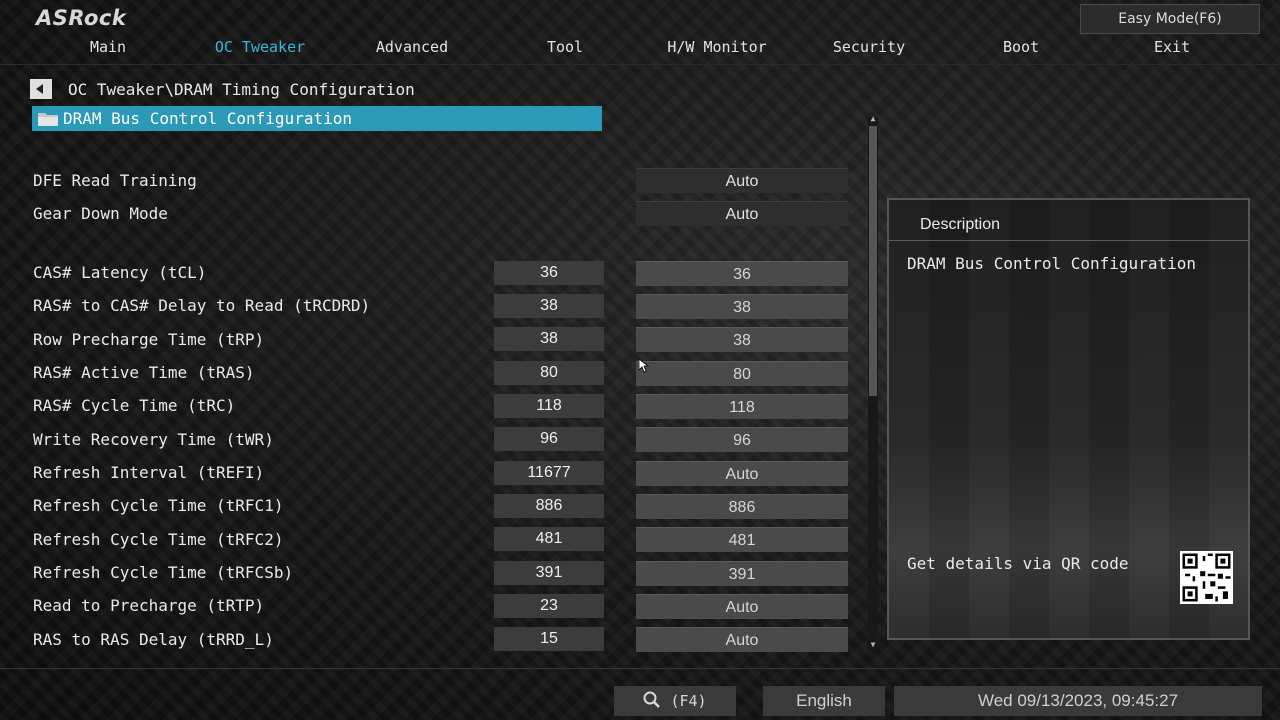 This screenshot has height=720, width=1280. What do you see at coordinates (873, 119) in the screenshot?
I see `scroll-up-arrow-icon: ▲` at bounding box center [873, 119].